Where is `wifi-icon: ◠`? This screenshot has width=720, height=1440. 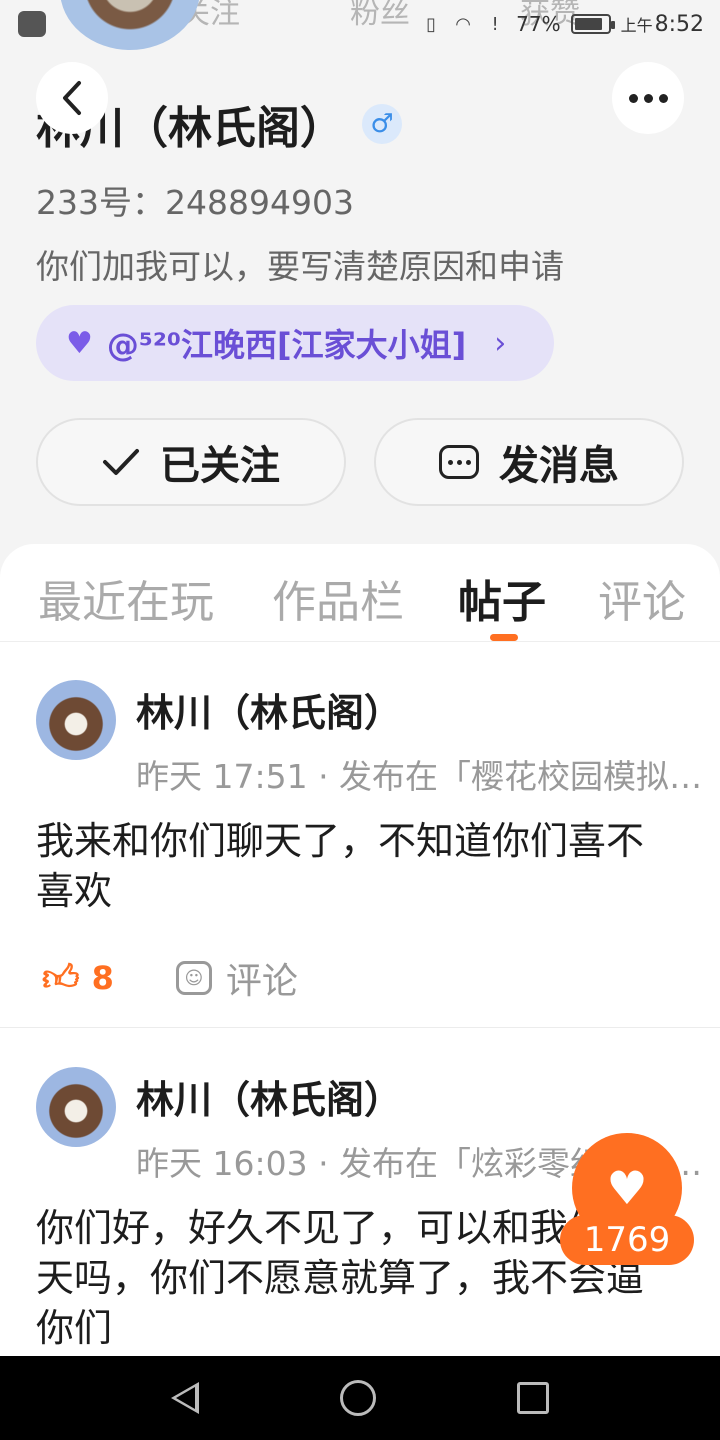
wifi-icon: ◠ is located at coordinates (463, 24).